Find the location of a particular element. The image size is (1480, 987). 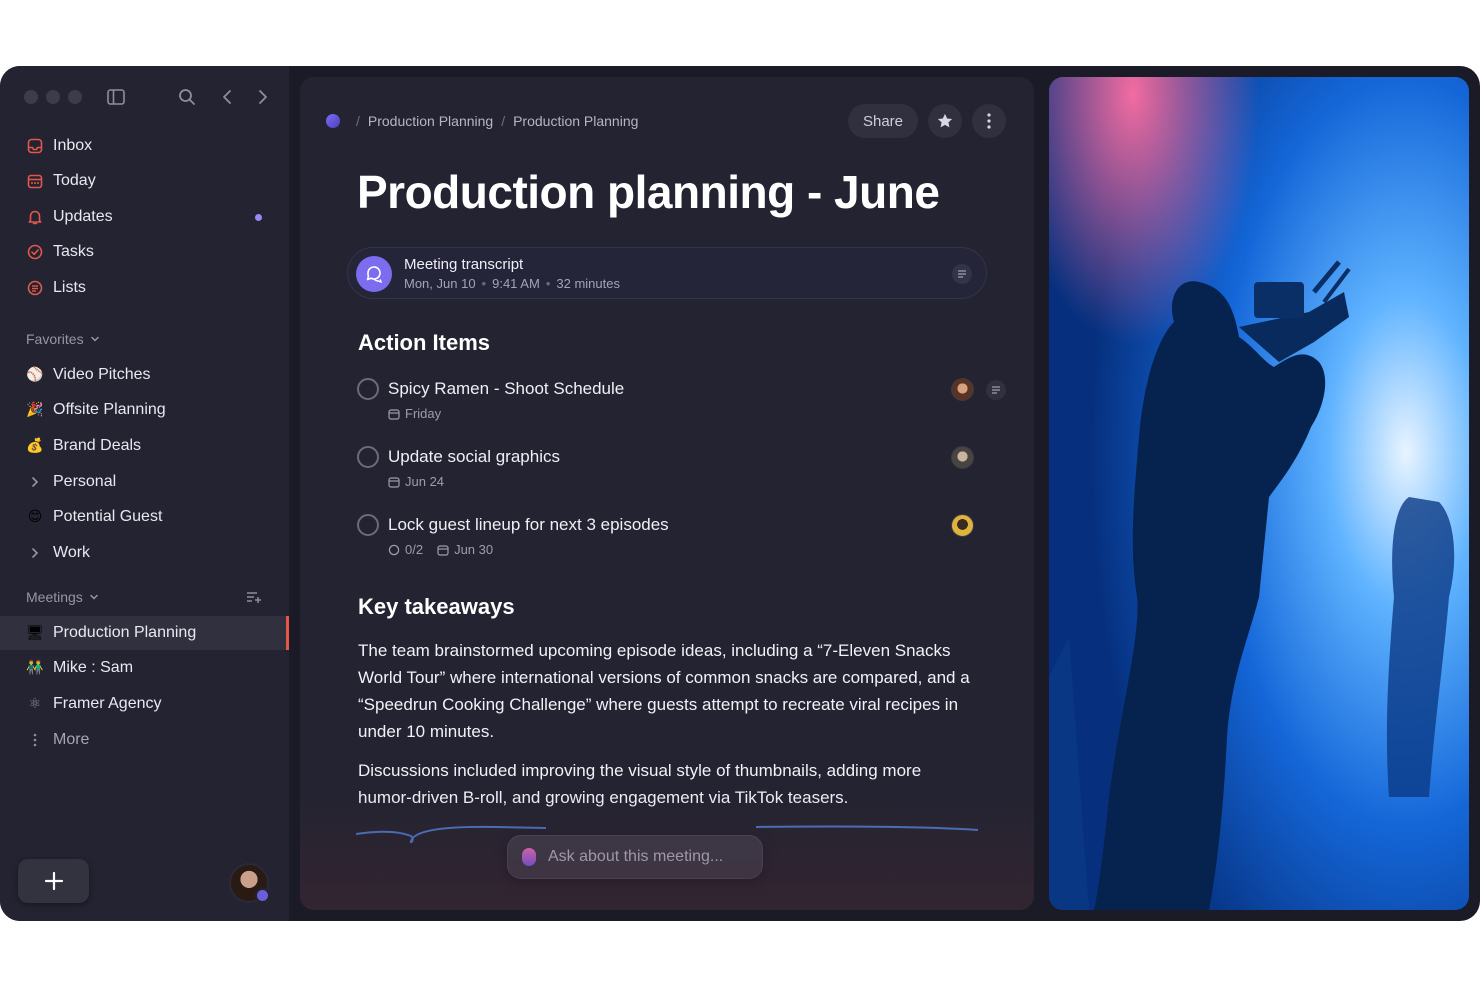

more-options-button is located at coordinates (989, 121).